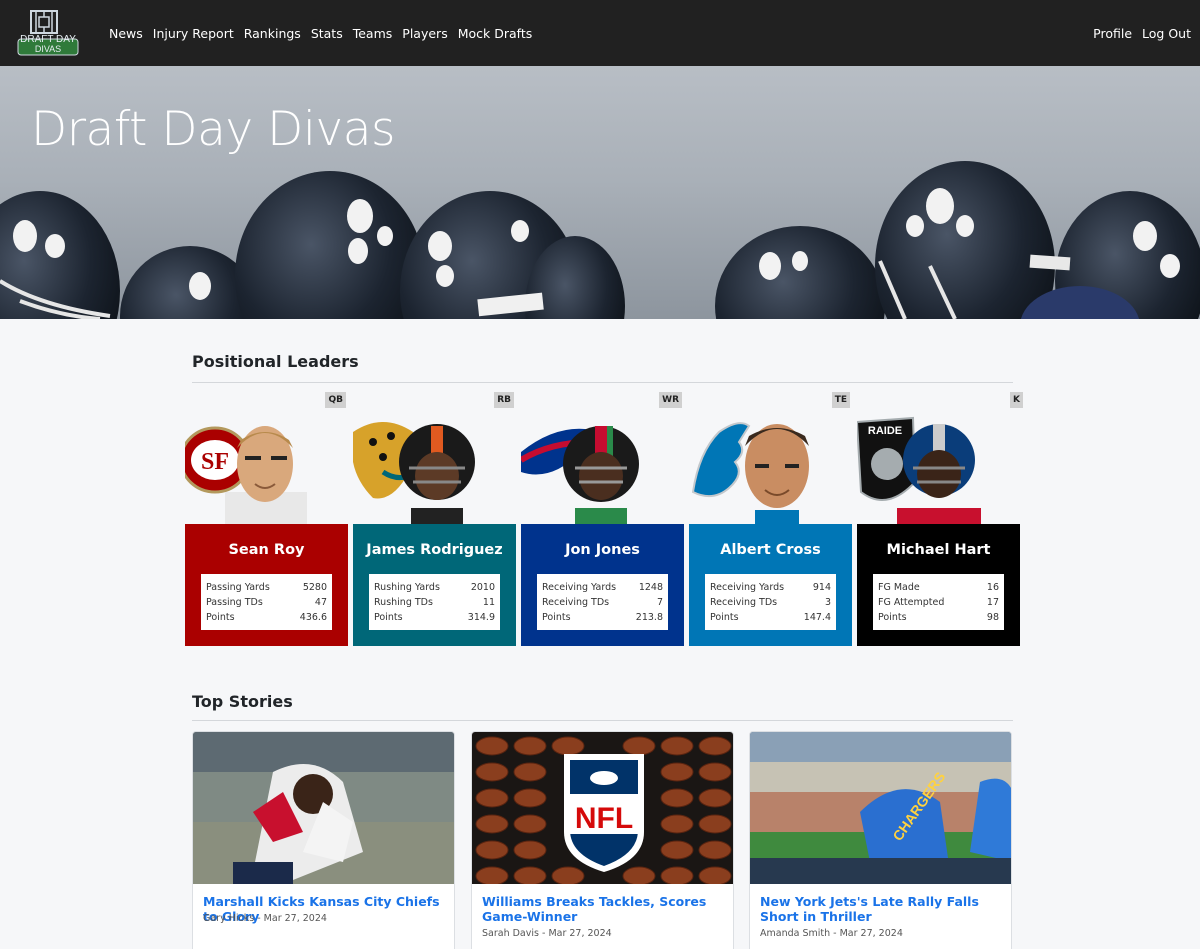 The image size is (1200, 949). What do you see at coordinates (938, 550) in the screenshot?
I see `player-name: Michael Hart` at bounding box center [938, 550].